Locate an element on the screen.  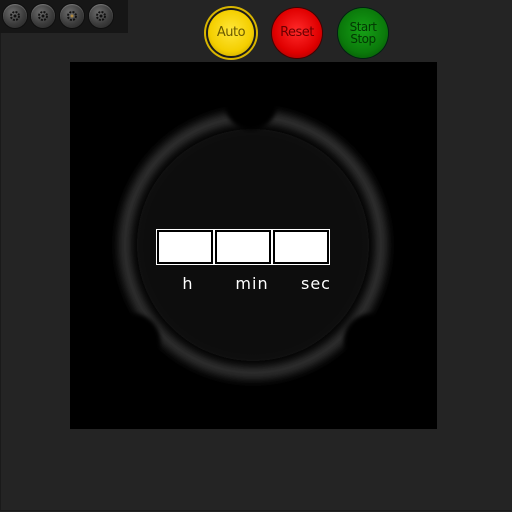
minutes-input is located at coordinates (243, 247).